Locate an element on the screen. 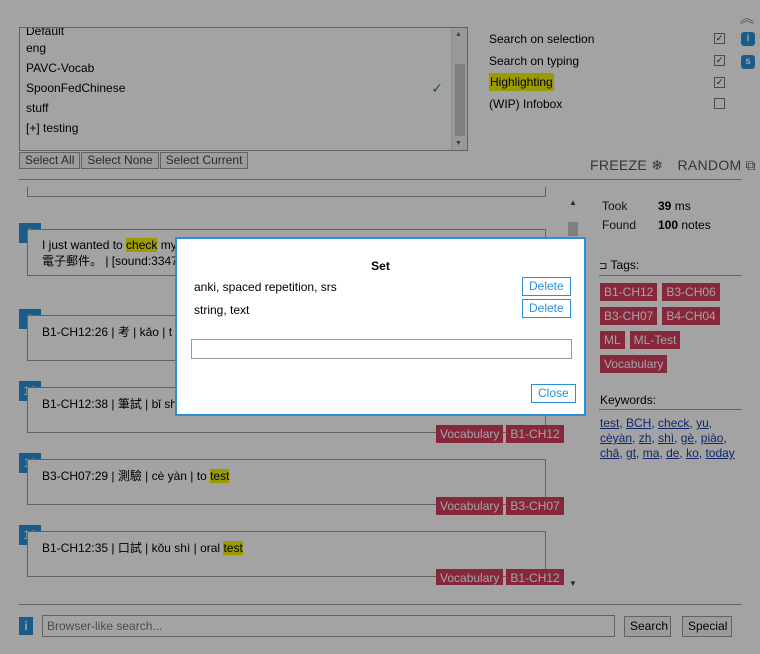  close-button: Close is located at coordinates (553, 393).